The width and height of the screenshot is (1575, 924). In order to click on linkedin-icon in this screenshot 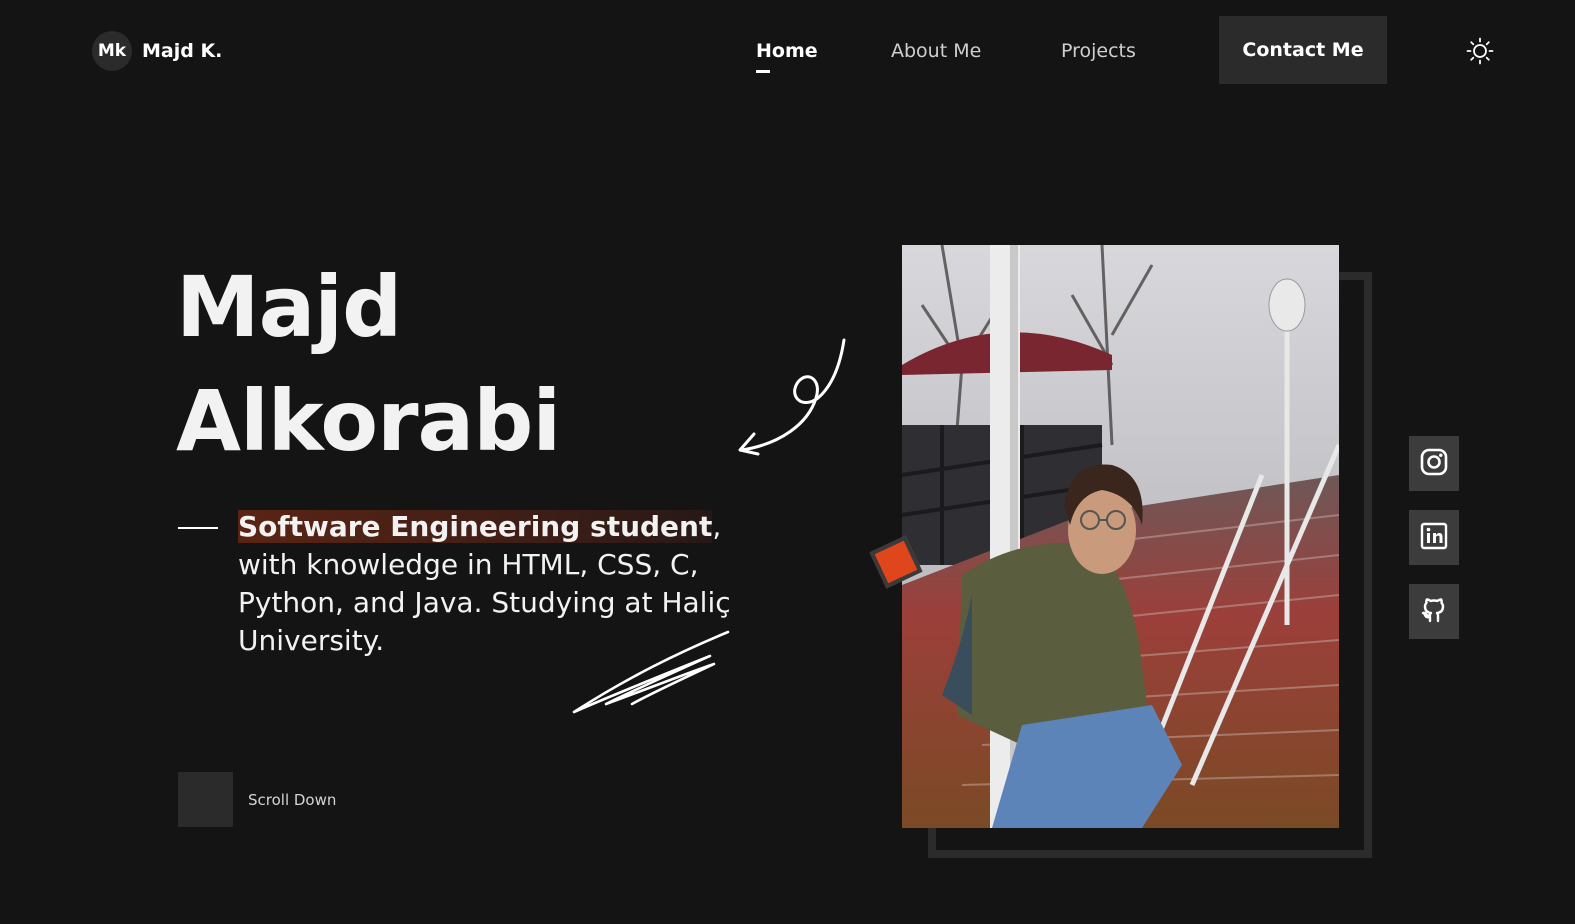, I will do `click(1434, 538)`.